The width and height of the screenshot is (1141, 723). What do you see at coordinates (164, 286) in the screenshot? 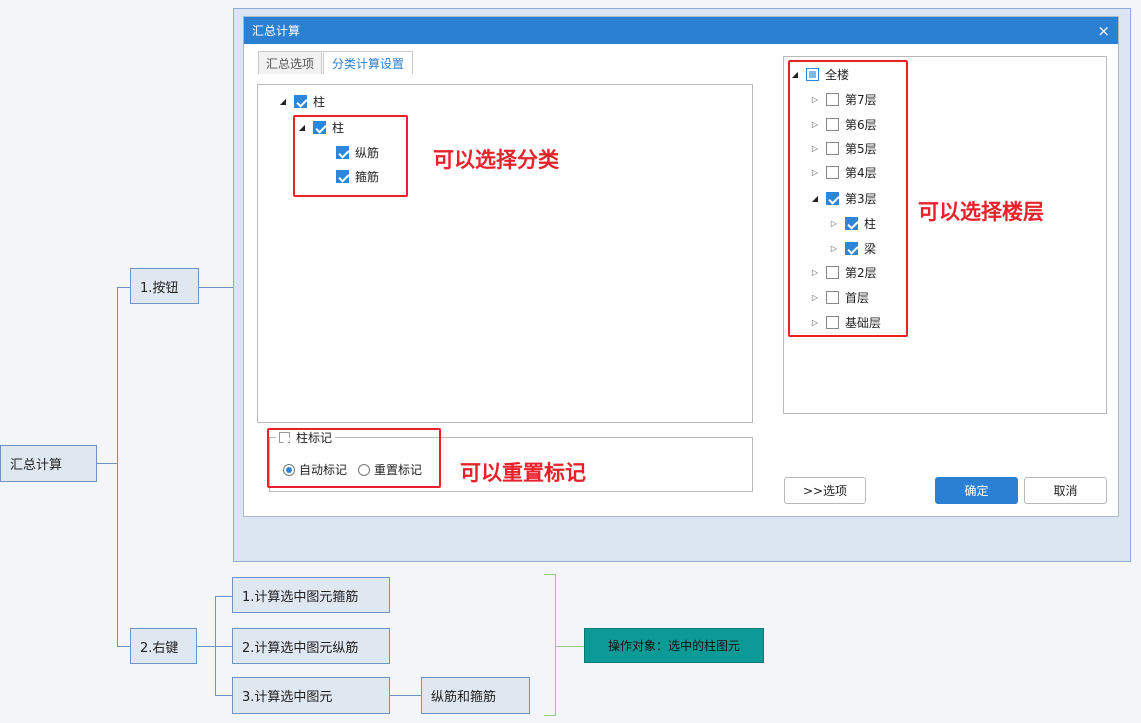
I see `branch-button-node: 1.按钮` at bounding box center [164, 286].